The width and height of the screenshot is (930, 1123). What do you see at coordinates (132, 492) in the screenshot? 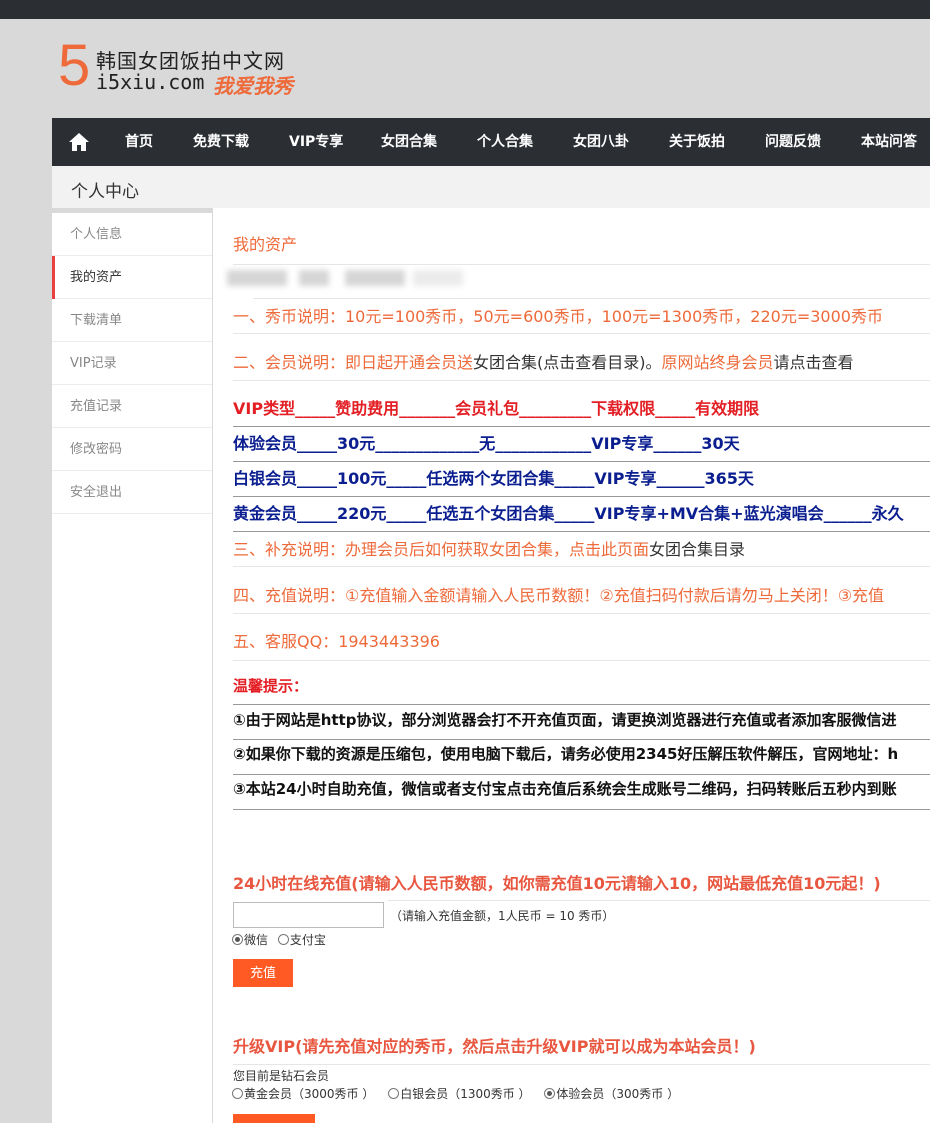
I see `sidebar-item-logout: 安全退出` at bounding box center [132, 492].